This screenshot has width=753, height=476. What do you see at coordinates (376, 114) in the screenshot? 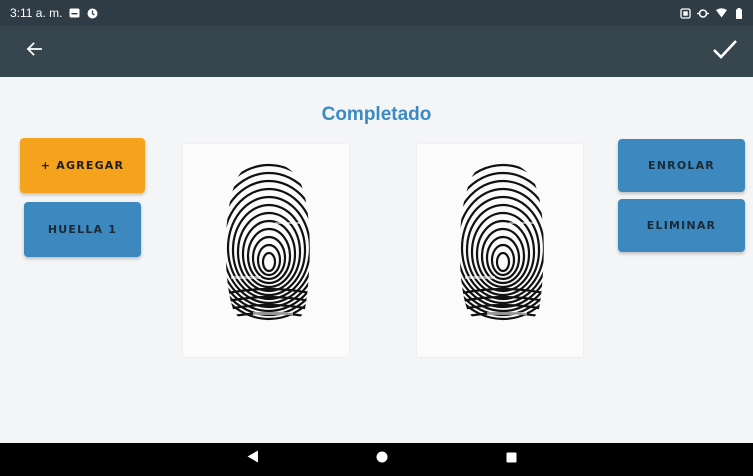
I see `page-title: Completado` at bounding box center [376, 114].